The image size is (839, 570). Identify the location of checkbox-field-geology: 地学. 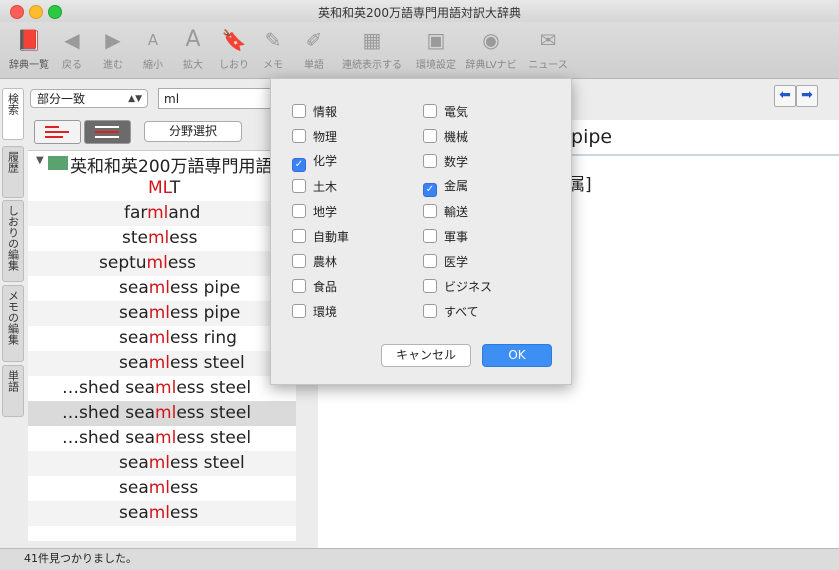
(314, 211).